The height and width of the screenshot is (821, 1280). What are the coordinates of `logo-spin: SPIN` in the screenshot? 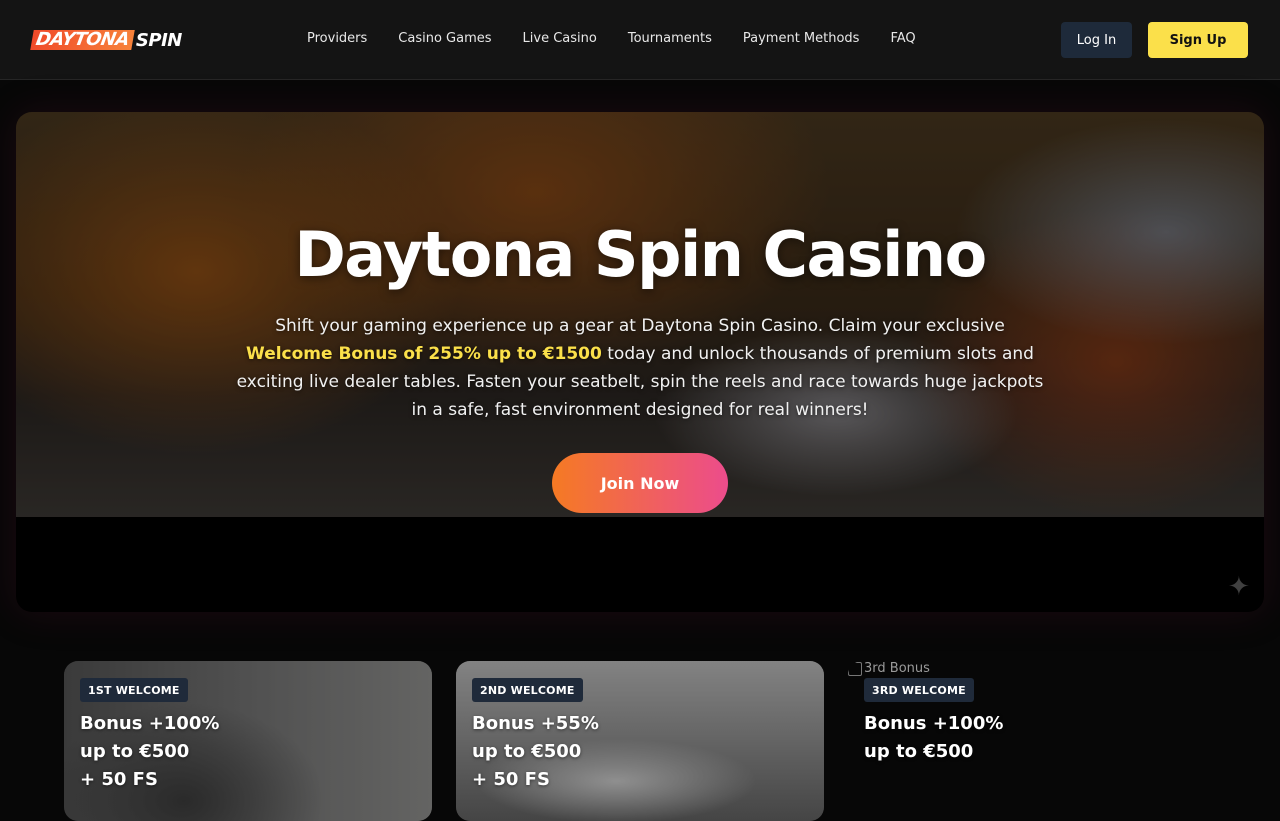 It's located at (158, 40).